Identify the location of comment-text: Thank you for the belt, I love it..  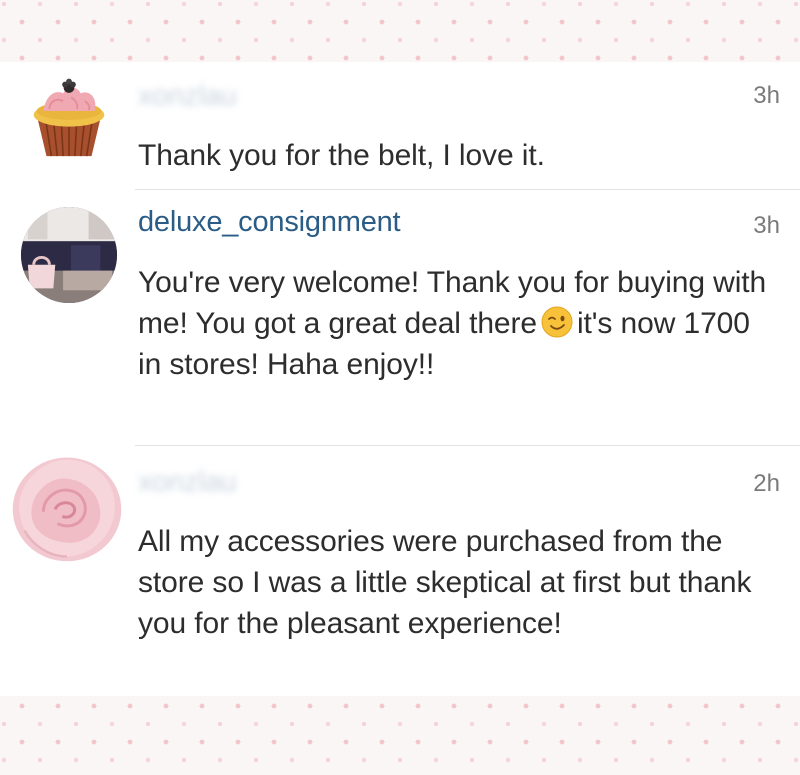
(341, 155).